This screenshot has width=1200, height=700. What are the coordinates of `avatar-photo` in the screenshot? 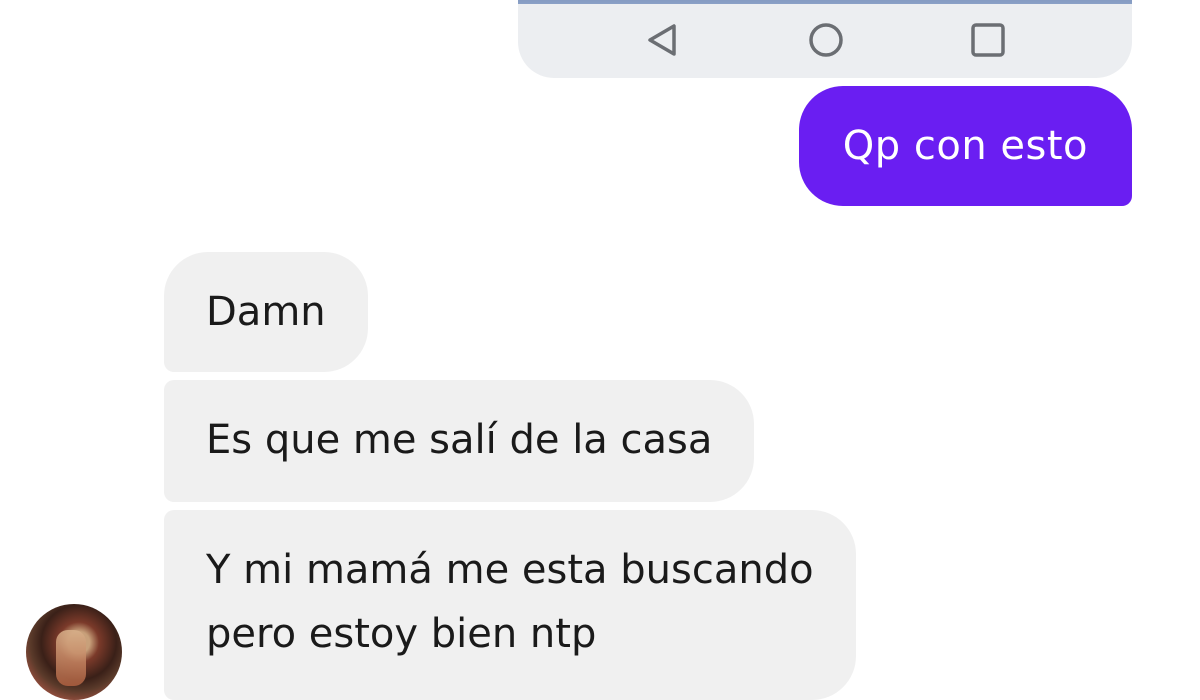 It's located at (71, 658).